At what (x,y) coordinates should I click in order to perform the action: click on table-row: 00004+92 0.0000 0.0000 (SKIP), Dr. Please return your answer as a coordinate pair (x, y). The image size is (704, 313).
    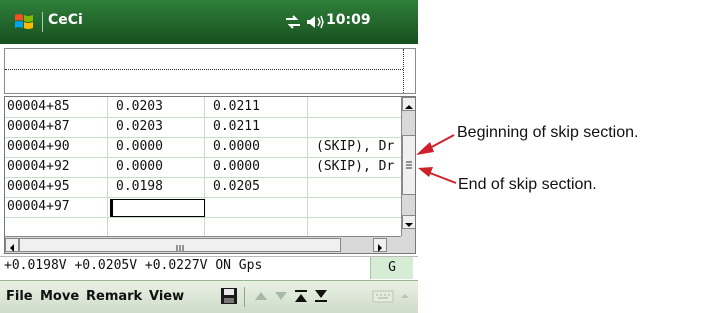
    Looking at the image, I should click on (203, 167).